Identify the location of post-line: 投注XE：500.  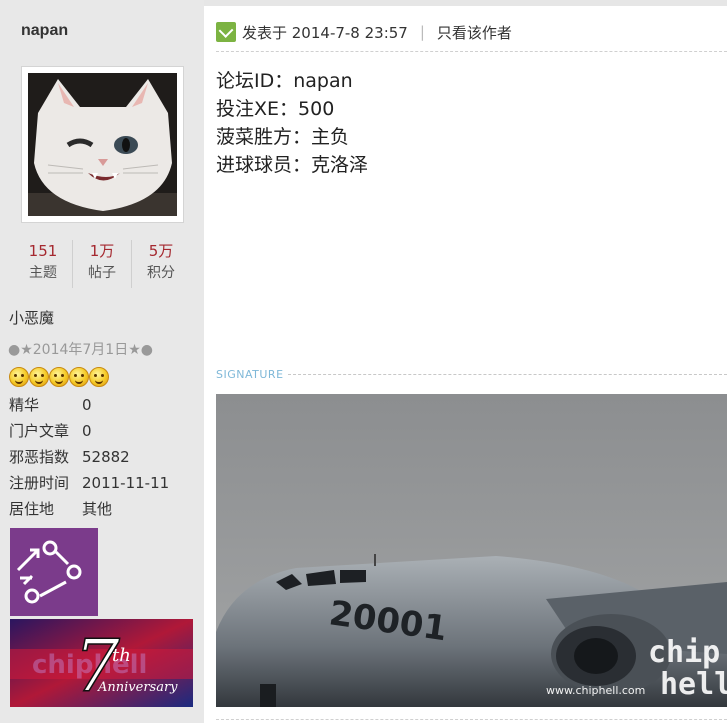
(275, 109).